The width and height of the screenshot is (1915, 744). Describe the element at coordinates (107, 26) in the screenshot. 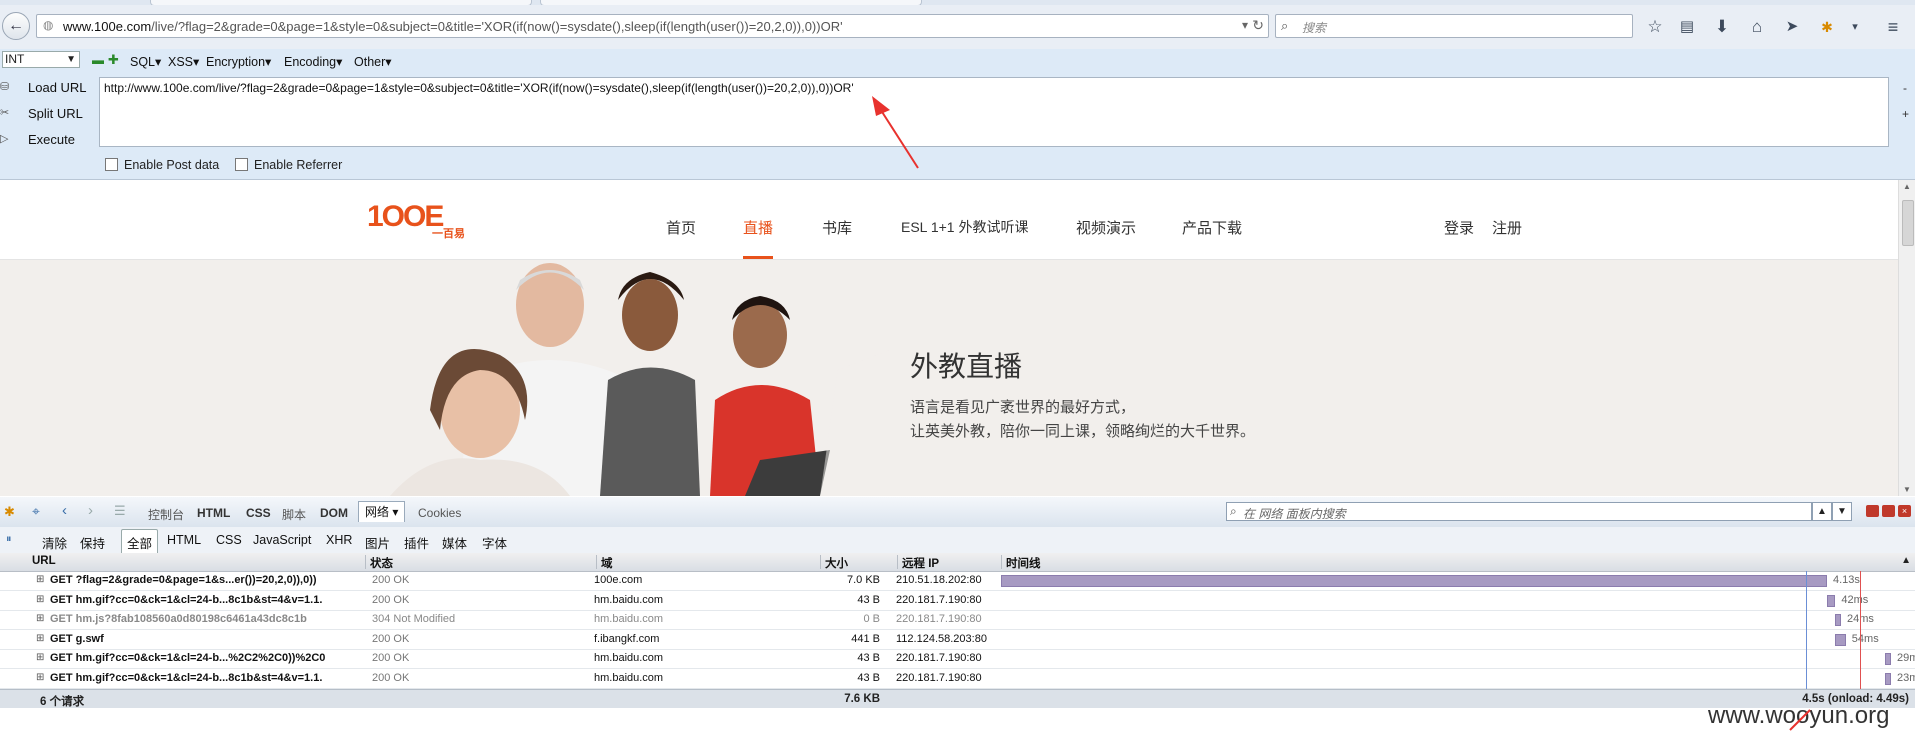

I see `address-host: www.100e.com` at that location.